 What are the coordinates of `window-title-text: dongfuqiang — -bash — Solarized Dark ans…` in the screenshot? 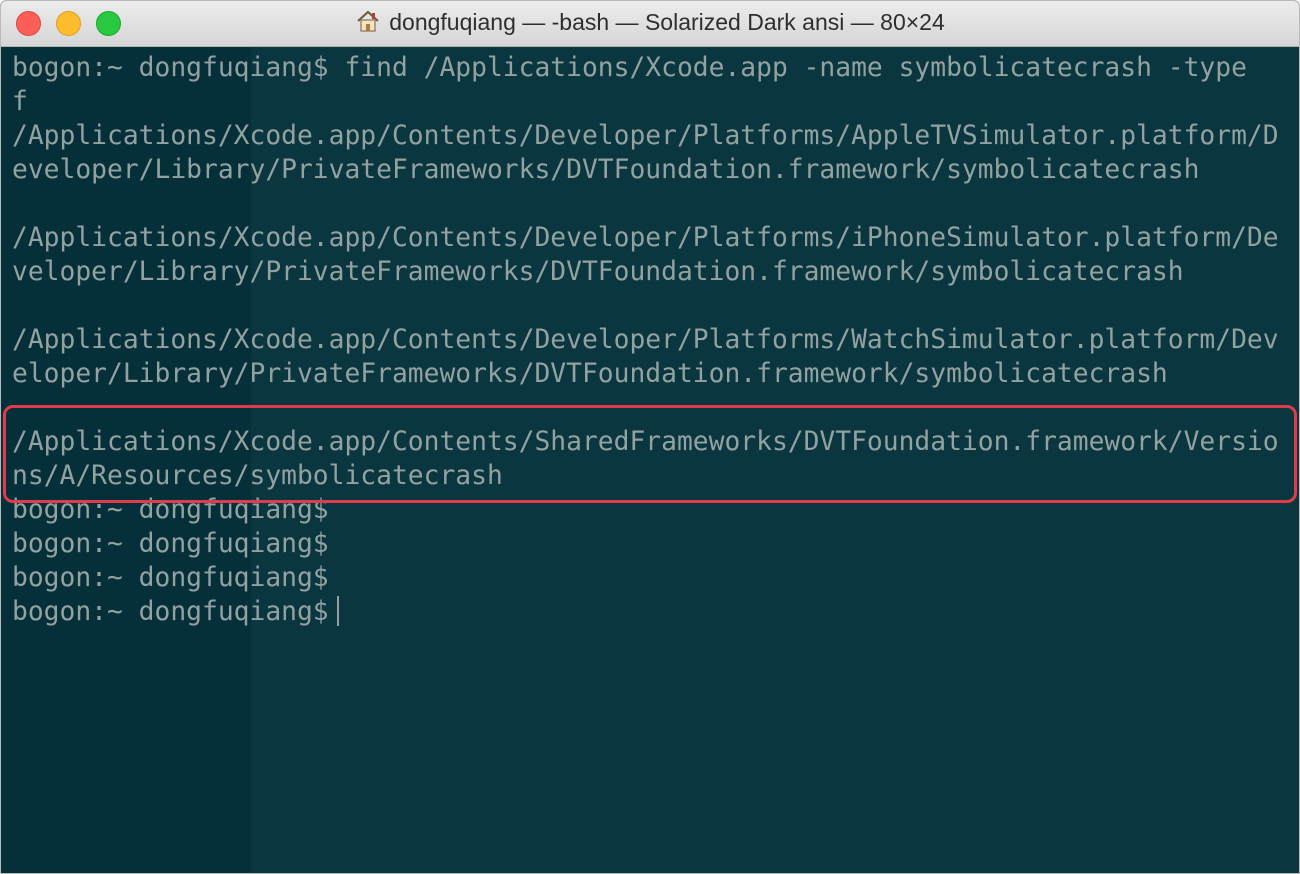 It's located at (667, 22).